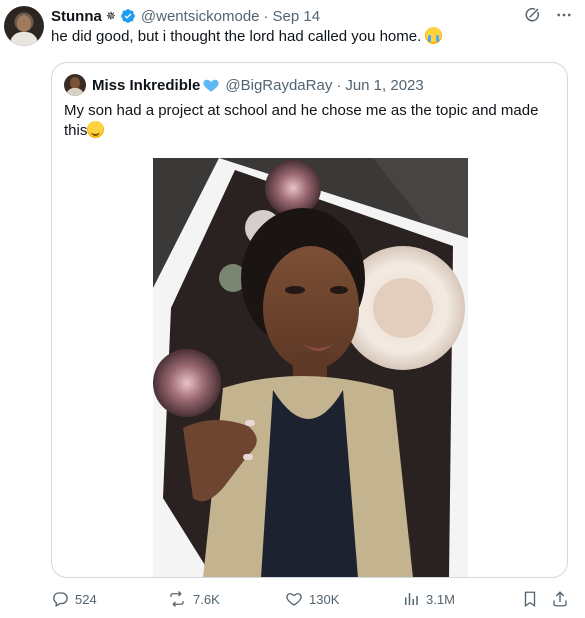  What do you see at coordinates (60, 599) in the screenshot?
I see `reply-icon` at bounding box center [60, 599].